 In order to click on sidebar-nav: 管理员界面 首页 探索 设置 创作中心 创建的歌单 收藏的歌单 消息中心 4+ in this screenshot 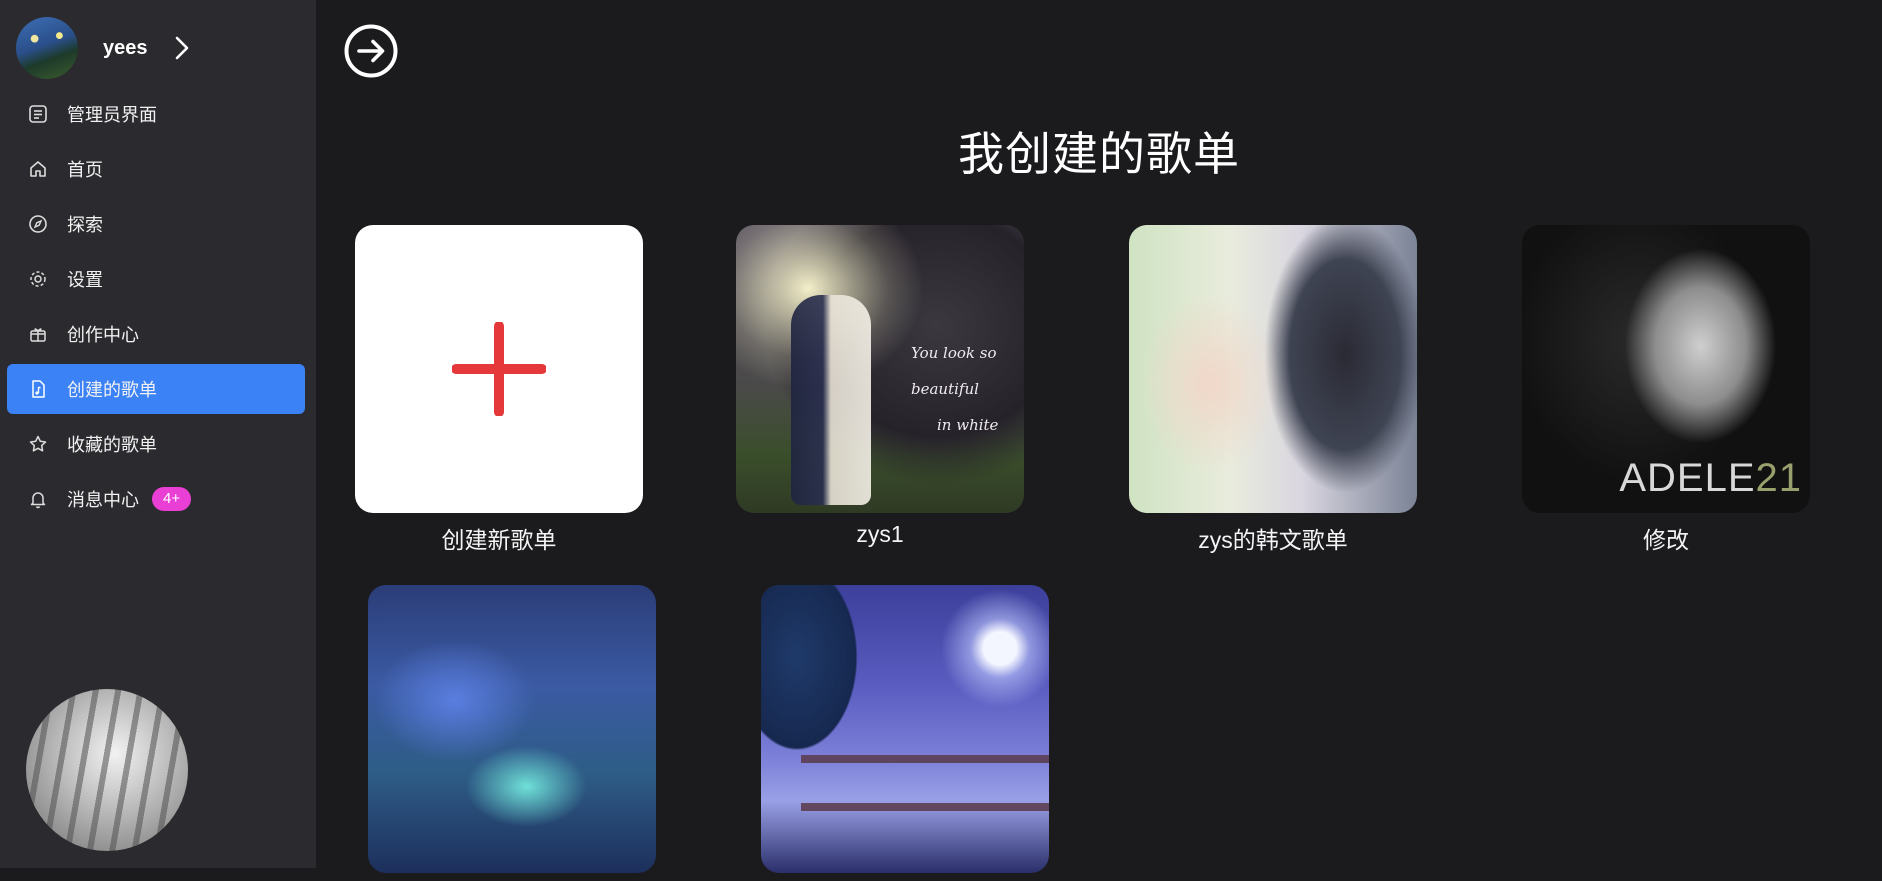, I will do `click(156, 309)`.